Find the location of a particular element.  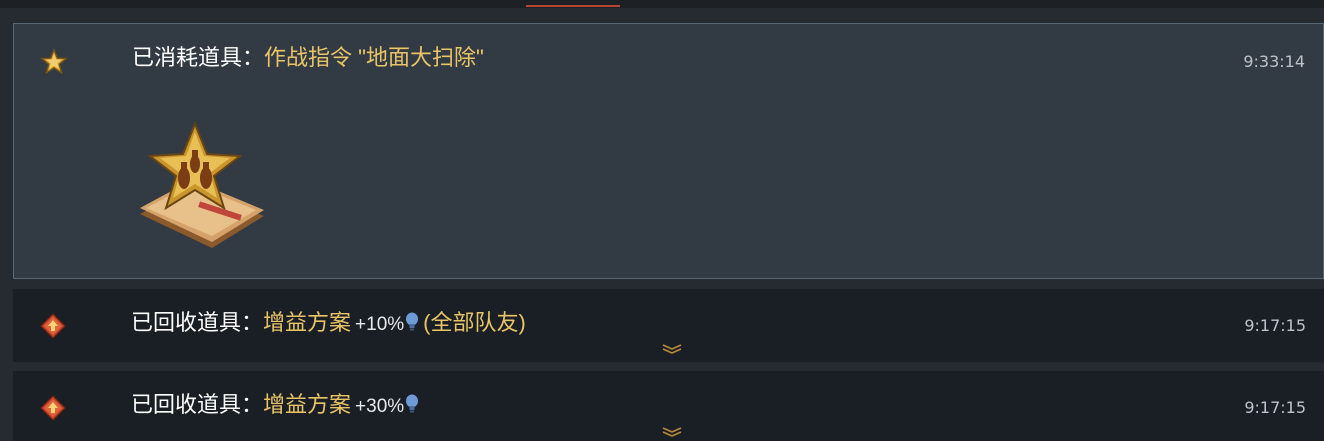

gold-star-icon is located at coordinates (54, 61).